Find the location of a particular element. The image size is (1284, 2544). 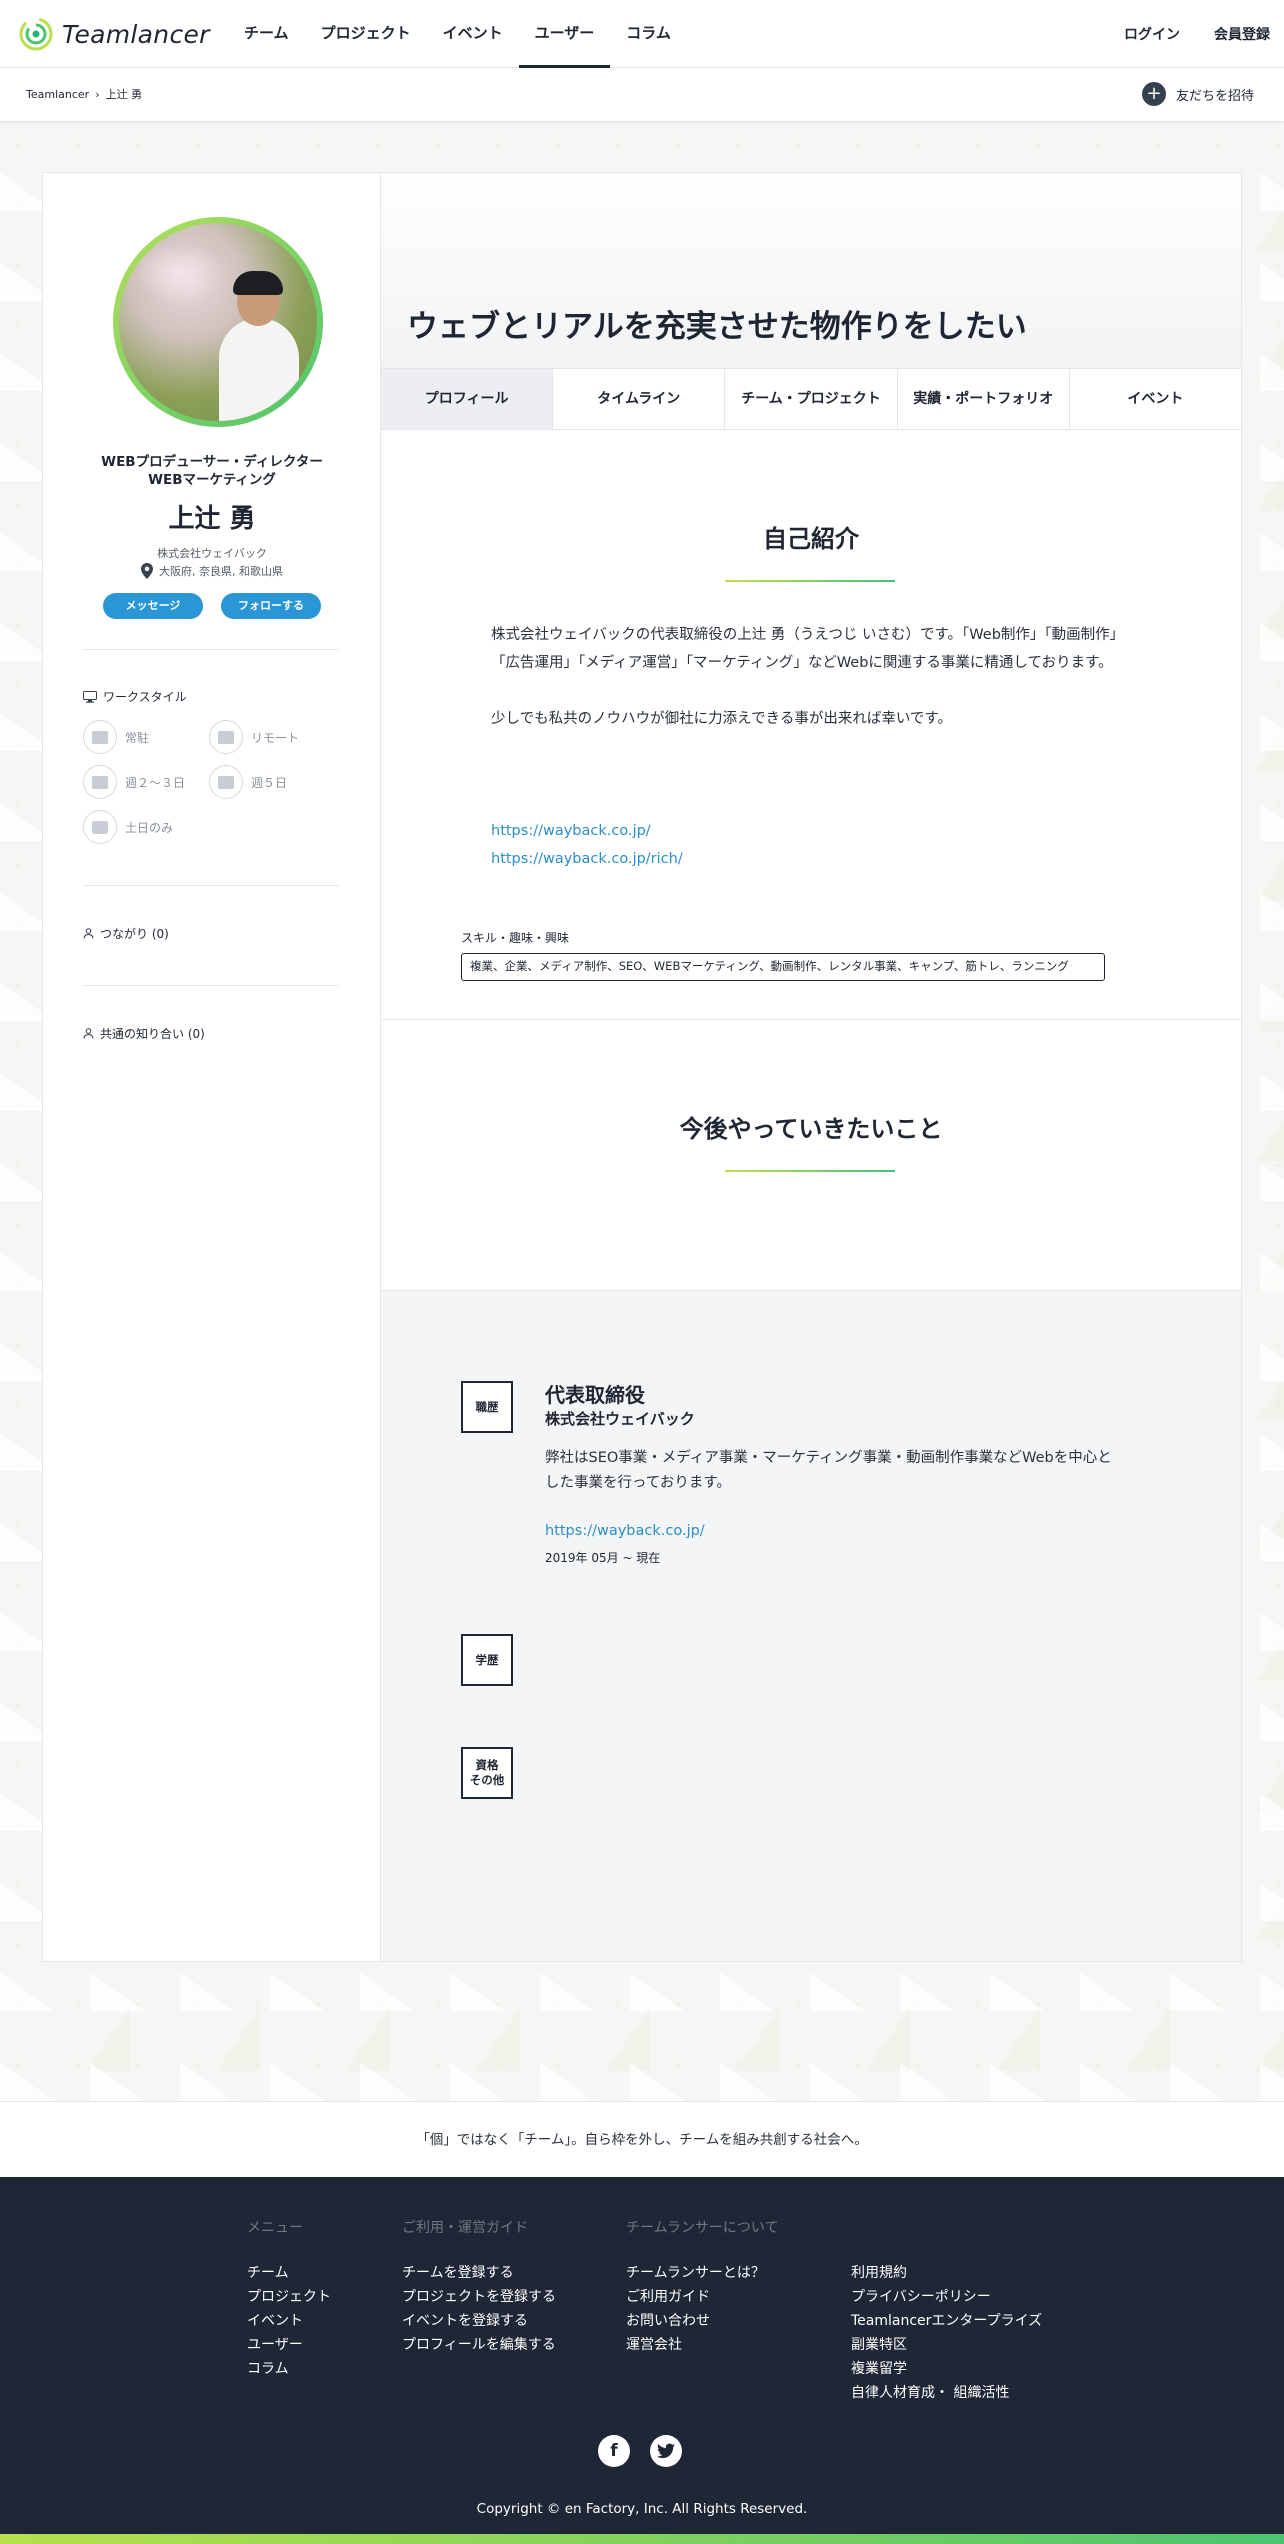

footer-link-what-is: チームランサーとは？ is located at coordinates (702, 2273).